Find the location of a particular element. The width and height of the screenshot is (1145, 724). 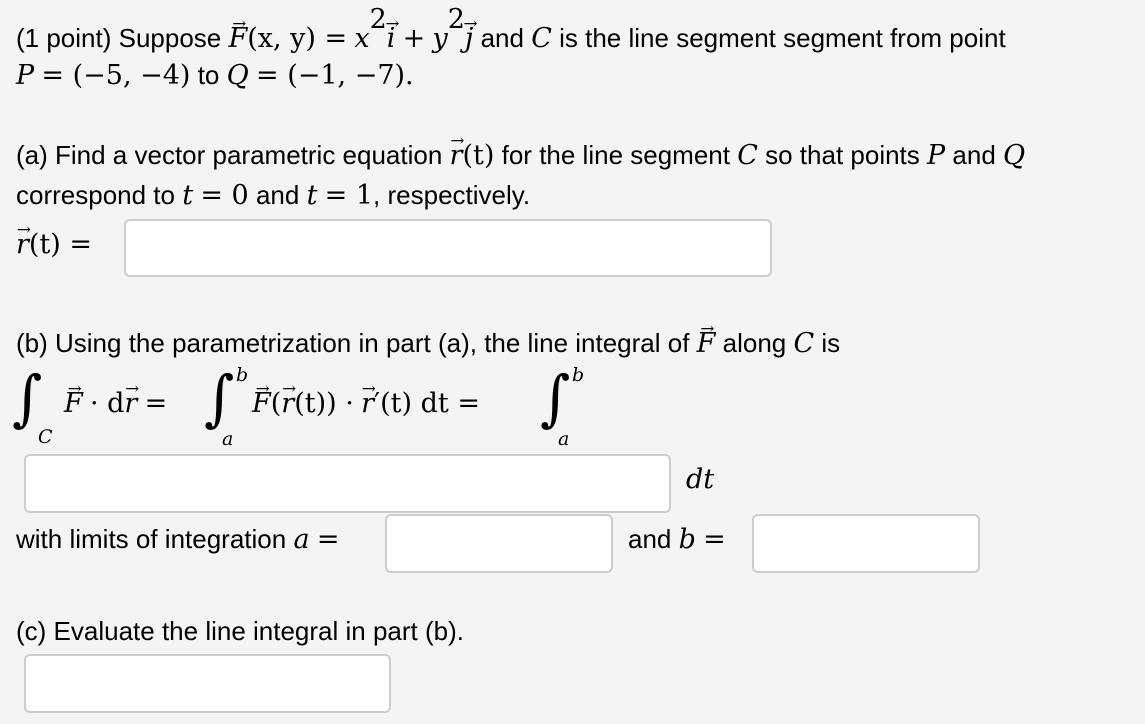

part-a-text-3: so that points is located at coordinates (842, 155).